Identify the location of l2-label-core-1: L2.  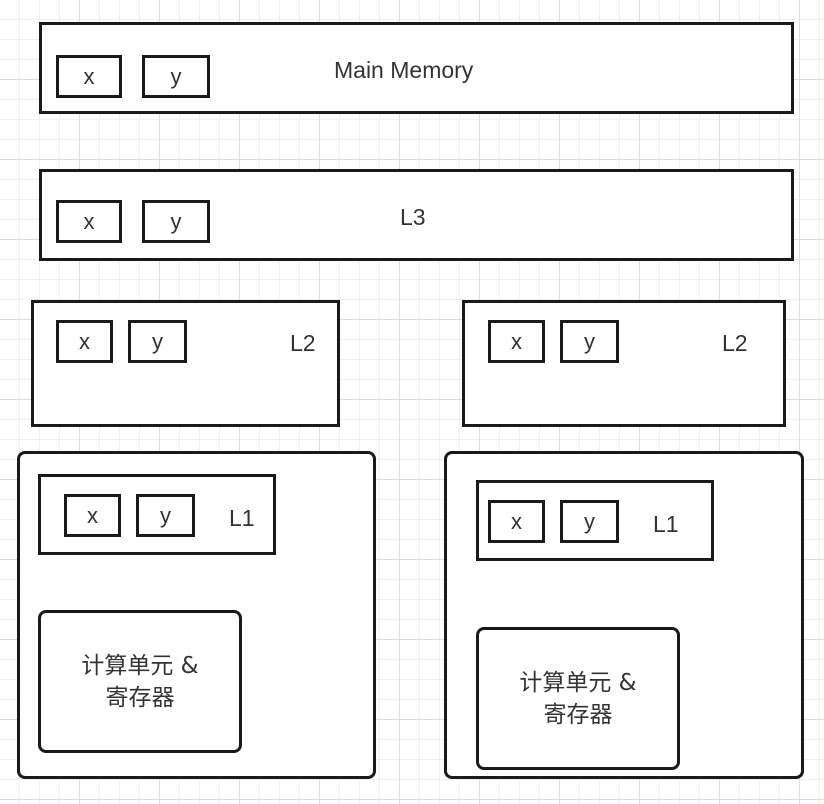
(735, 343).